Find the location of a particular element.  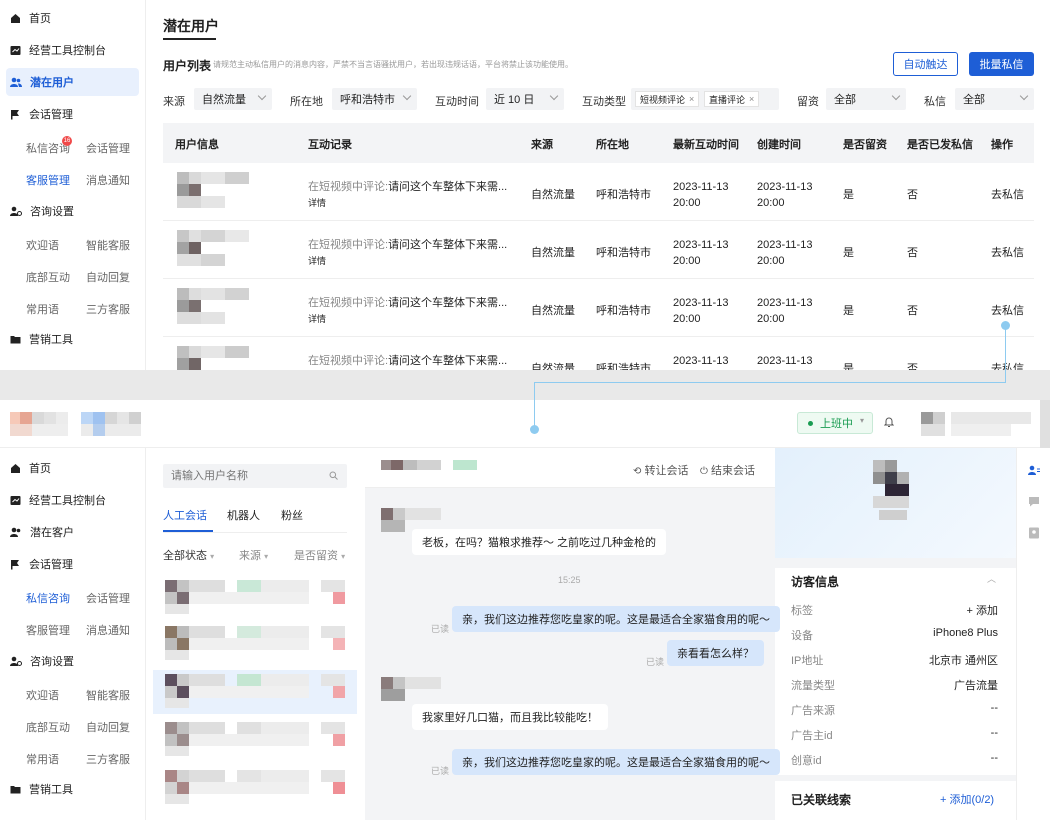

chart-icon is located at coordinates (15, 500).